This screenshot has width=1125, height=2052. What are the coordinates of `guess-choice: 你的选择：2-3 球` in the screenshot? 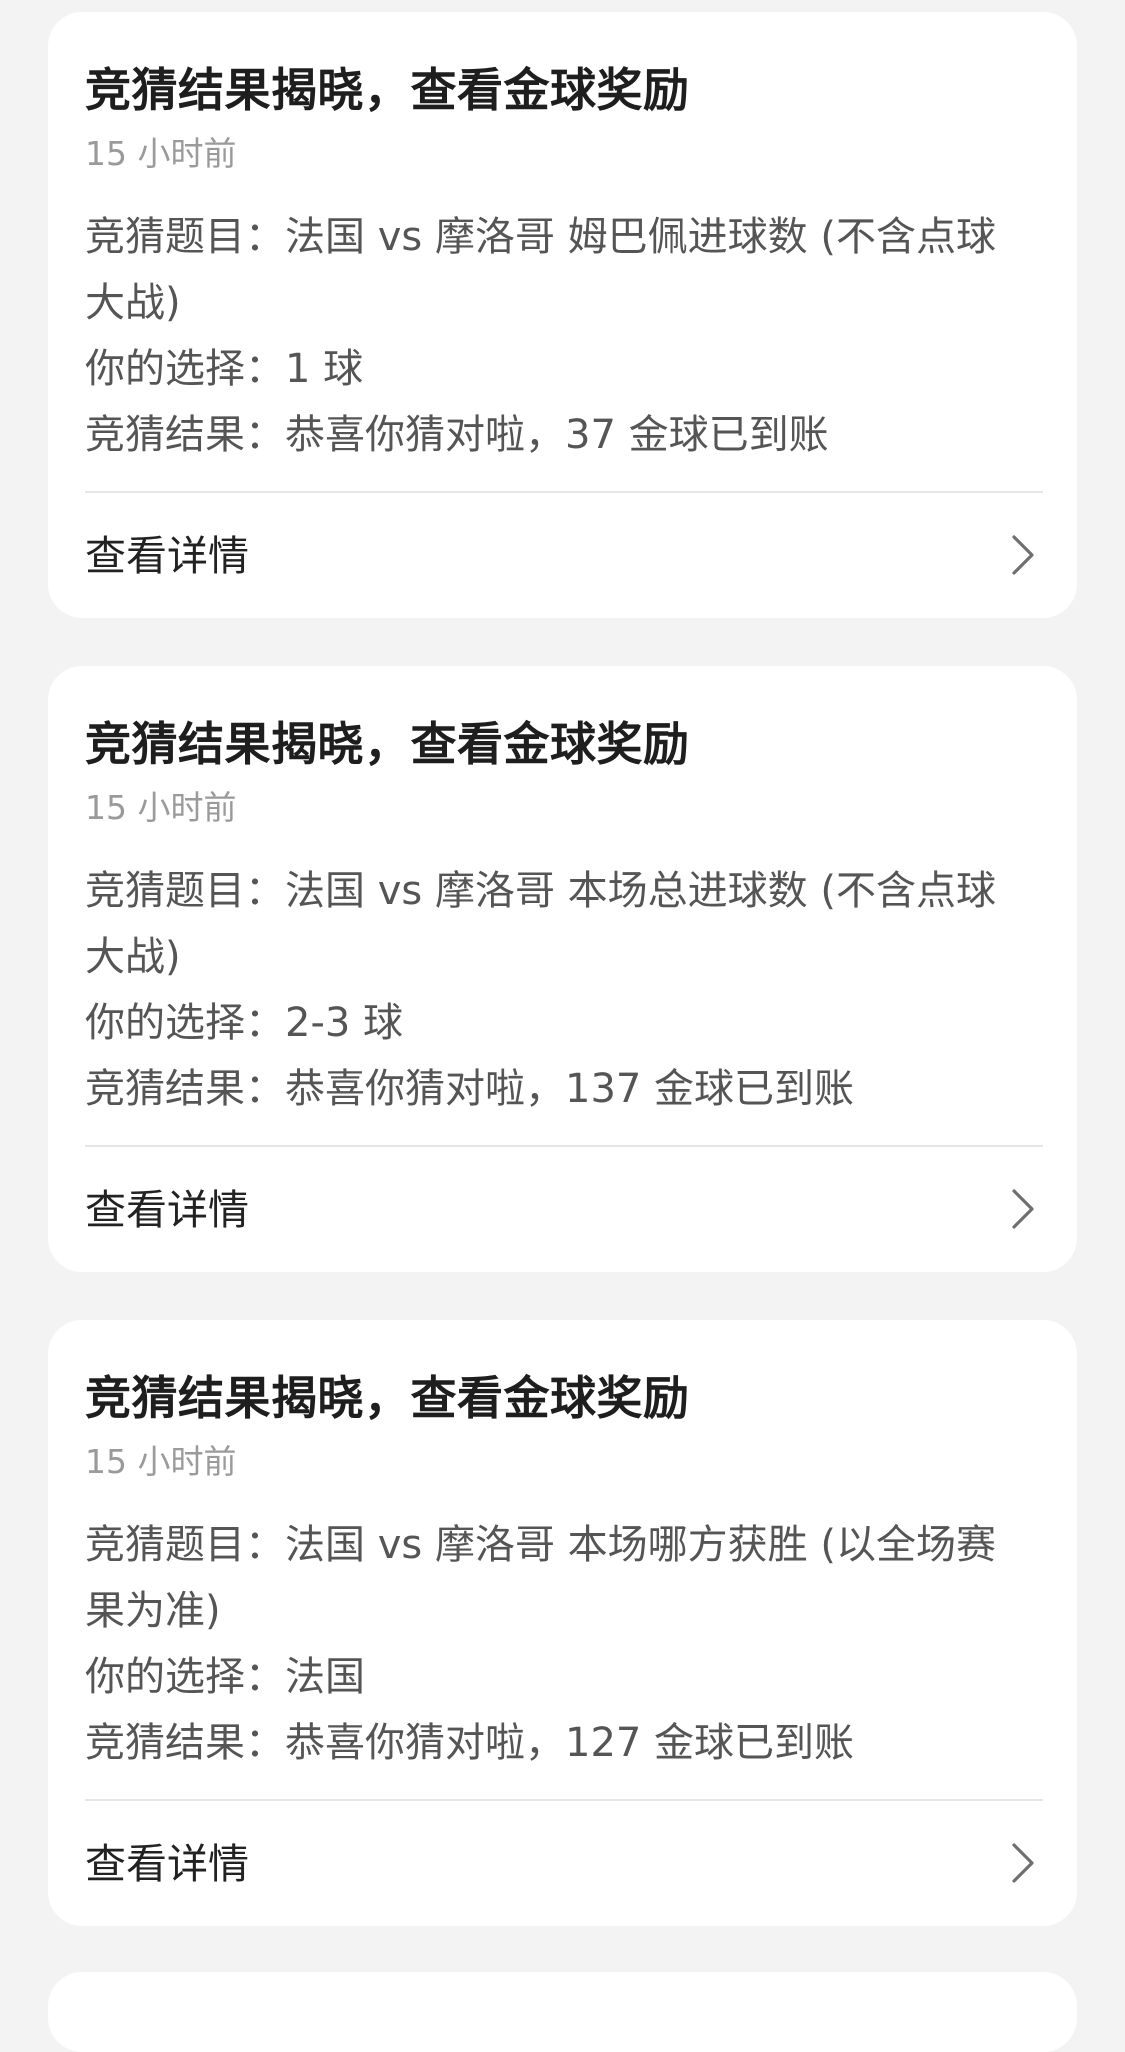 It's located at (244, 1023).